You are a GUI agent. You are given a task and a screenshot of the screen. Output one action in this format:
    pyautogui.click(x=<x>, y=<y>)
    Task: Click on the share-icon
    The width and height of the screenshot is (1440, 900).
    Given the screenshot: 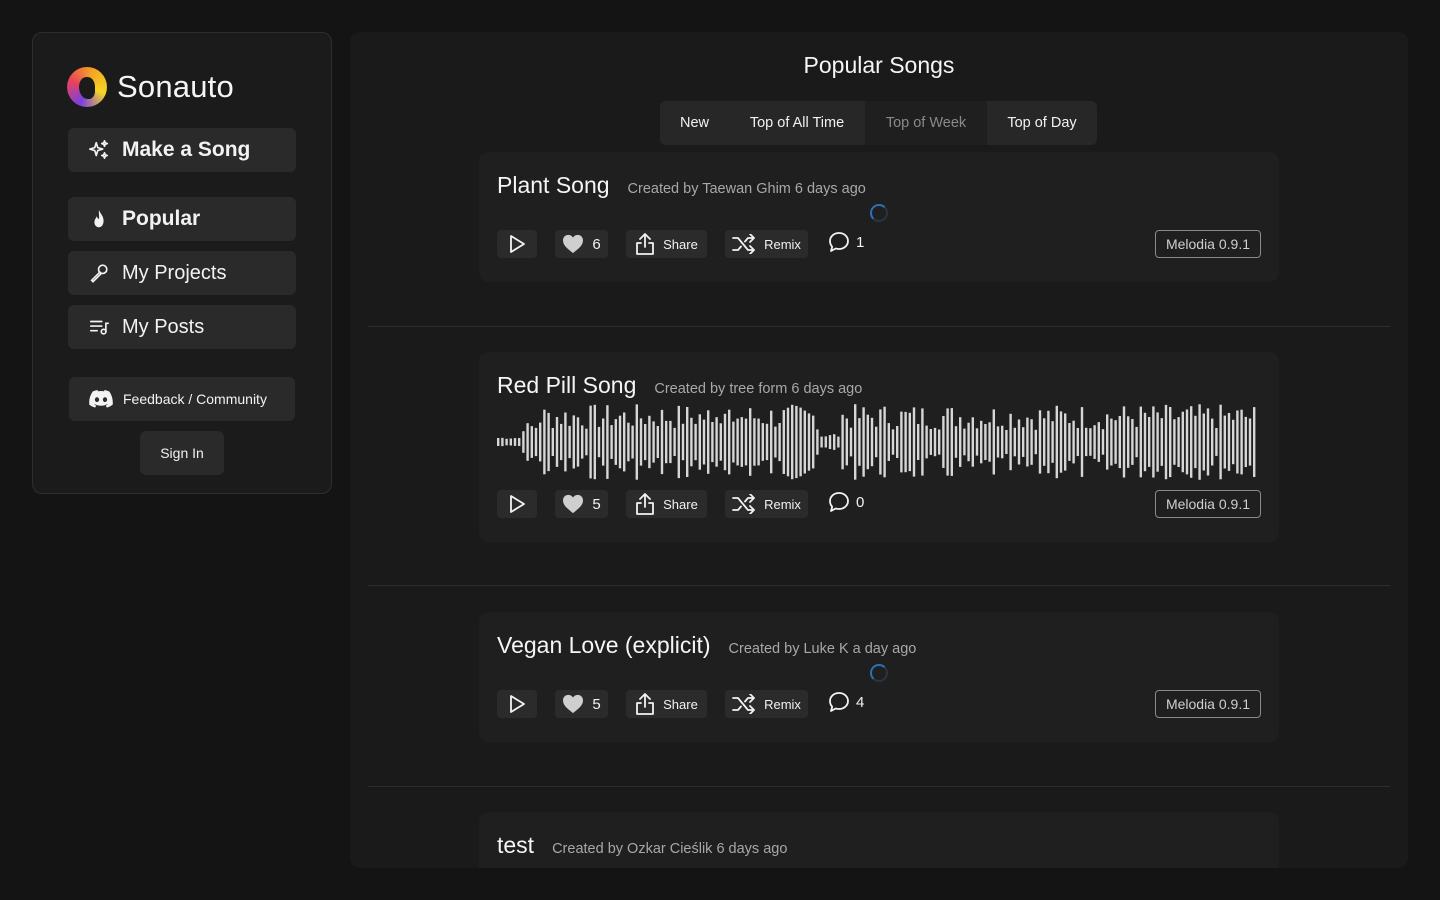 What is the action you would take?
    pyautogui.click(x=645, y=704)
    